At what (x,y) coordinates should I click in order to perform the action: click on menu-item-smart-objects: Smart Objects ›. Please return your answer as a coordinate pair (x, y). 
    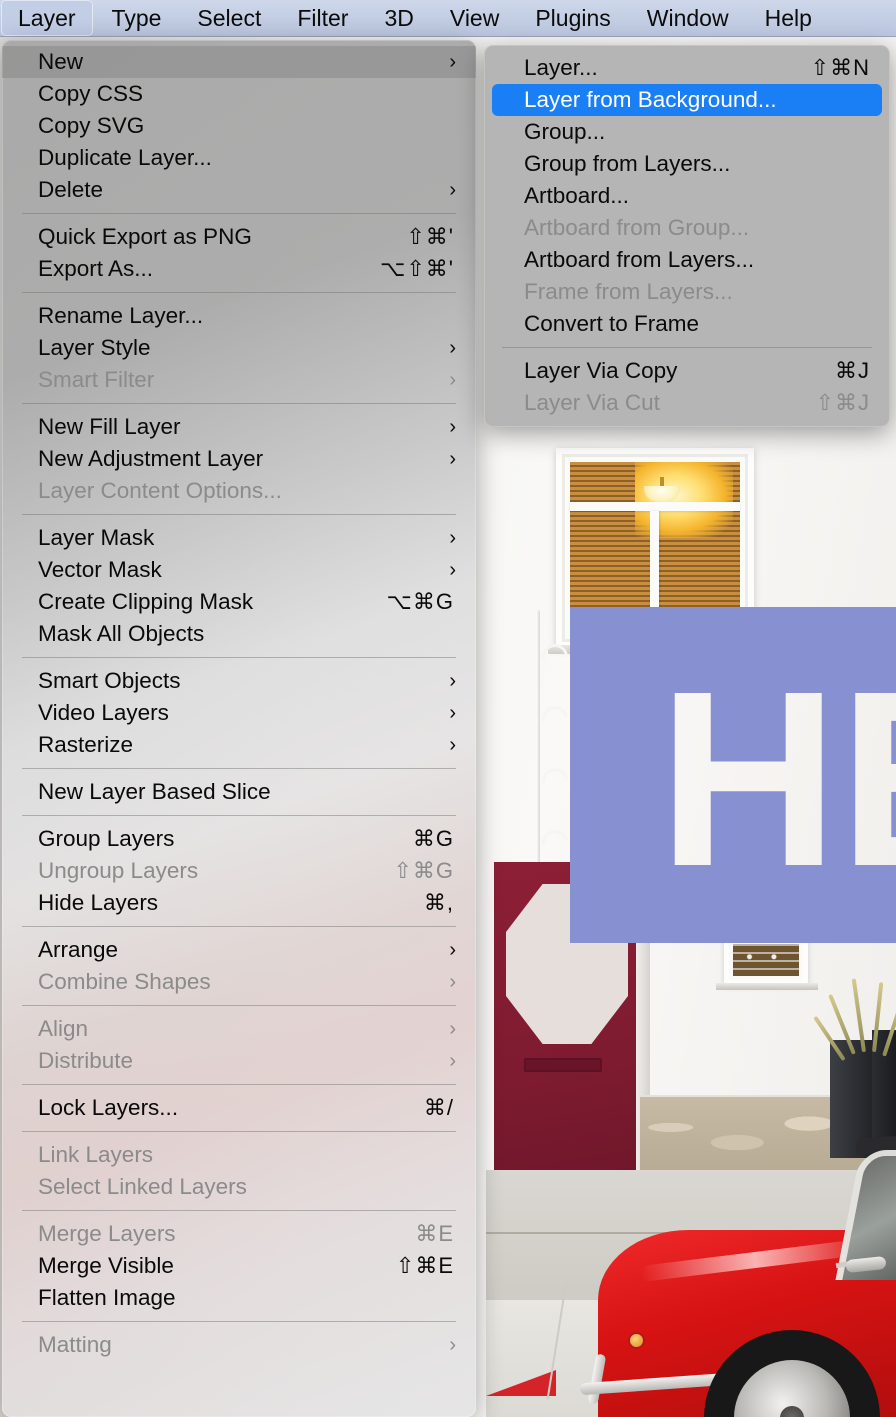
    Looking at the image, I should click on (239, 681).